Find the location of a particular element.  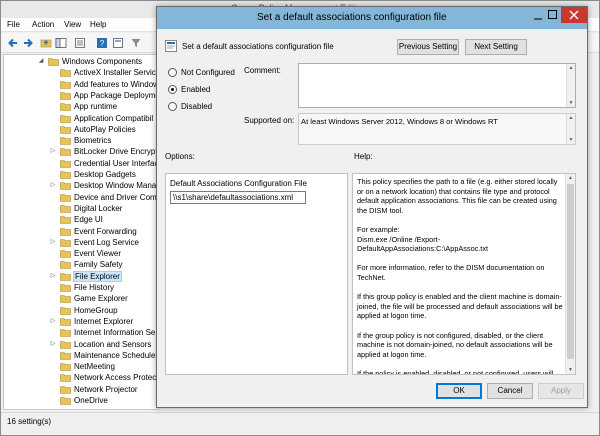

ok-button: OK is located at coordinates (459, 391).